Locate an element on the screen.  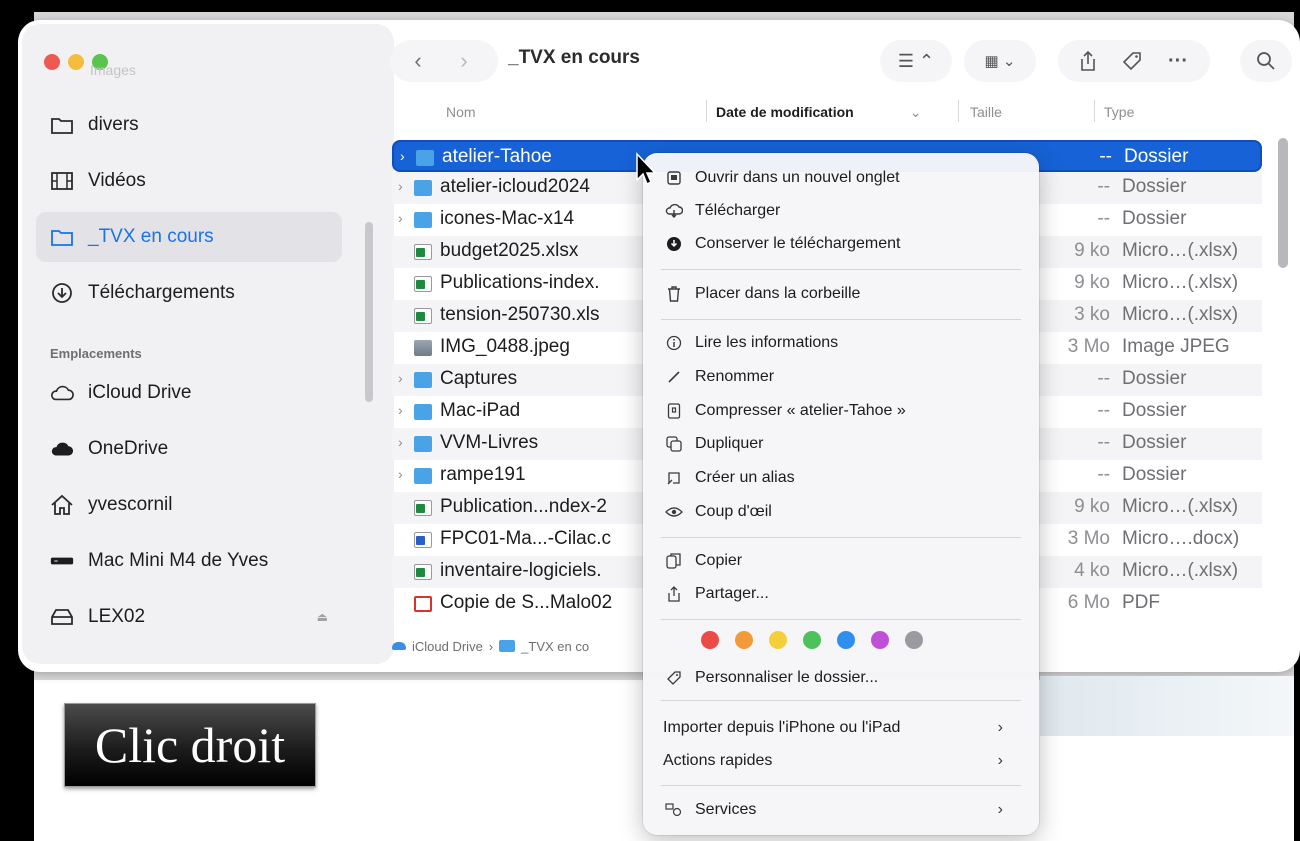
menu-item-label: Importer depuis l'iPhone ou l'iPad is located at coordinates (782, 727).